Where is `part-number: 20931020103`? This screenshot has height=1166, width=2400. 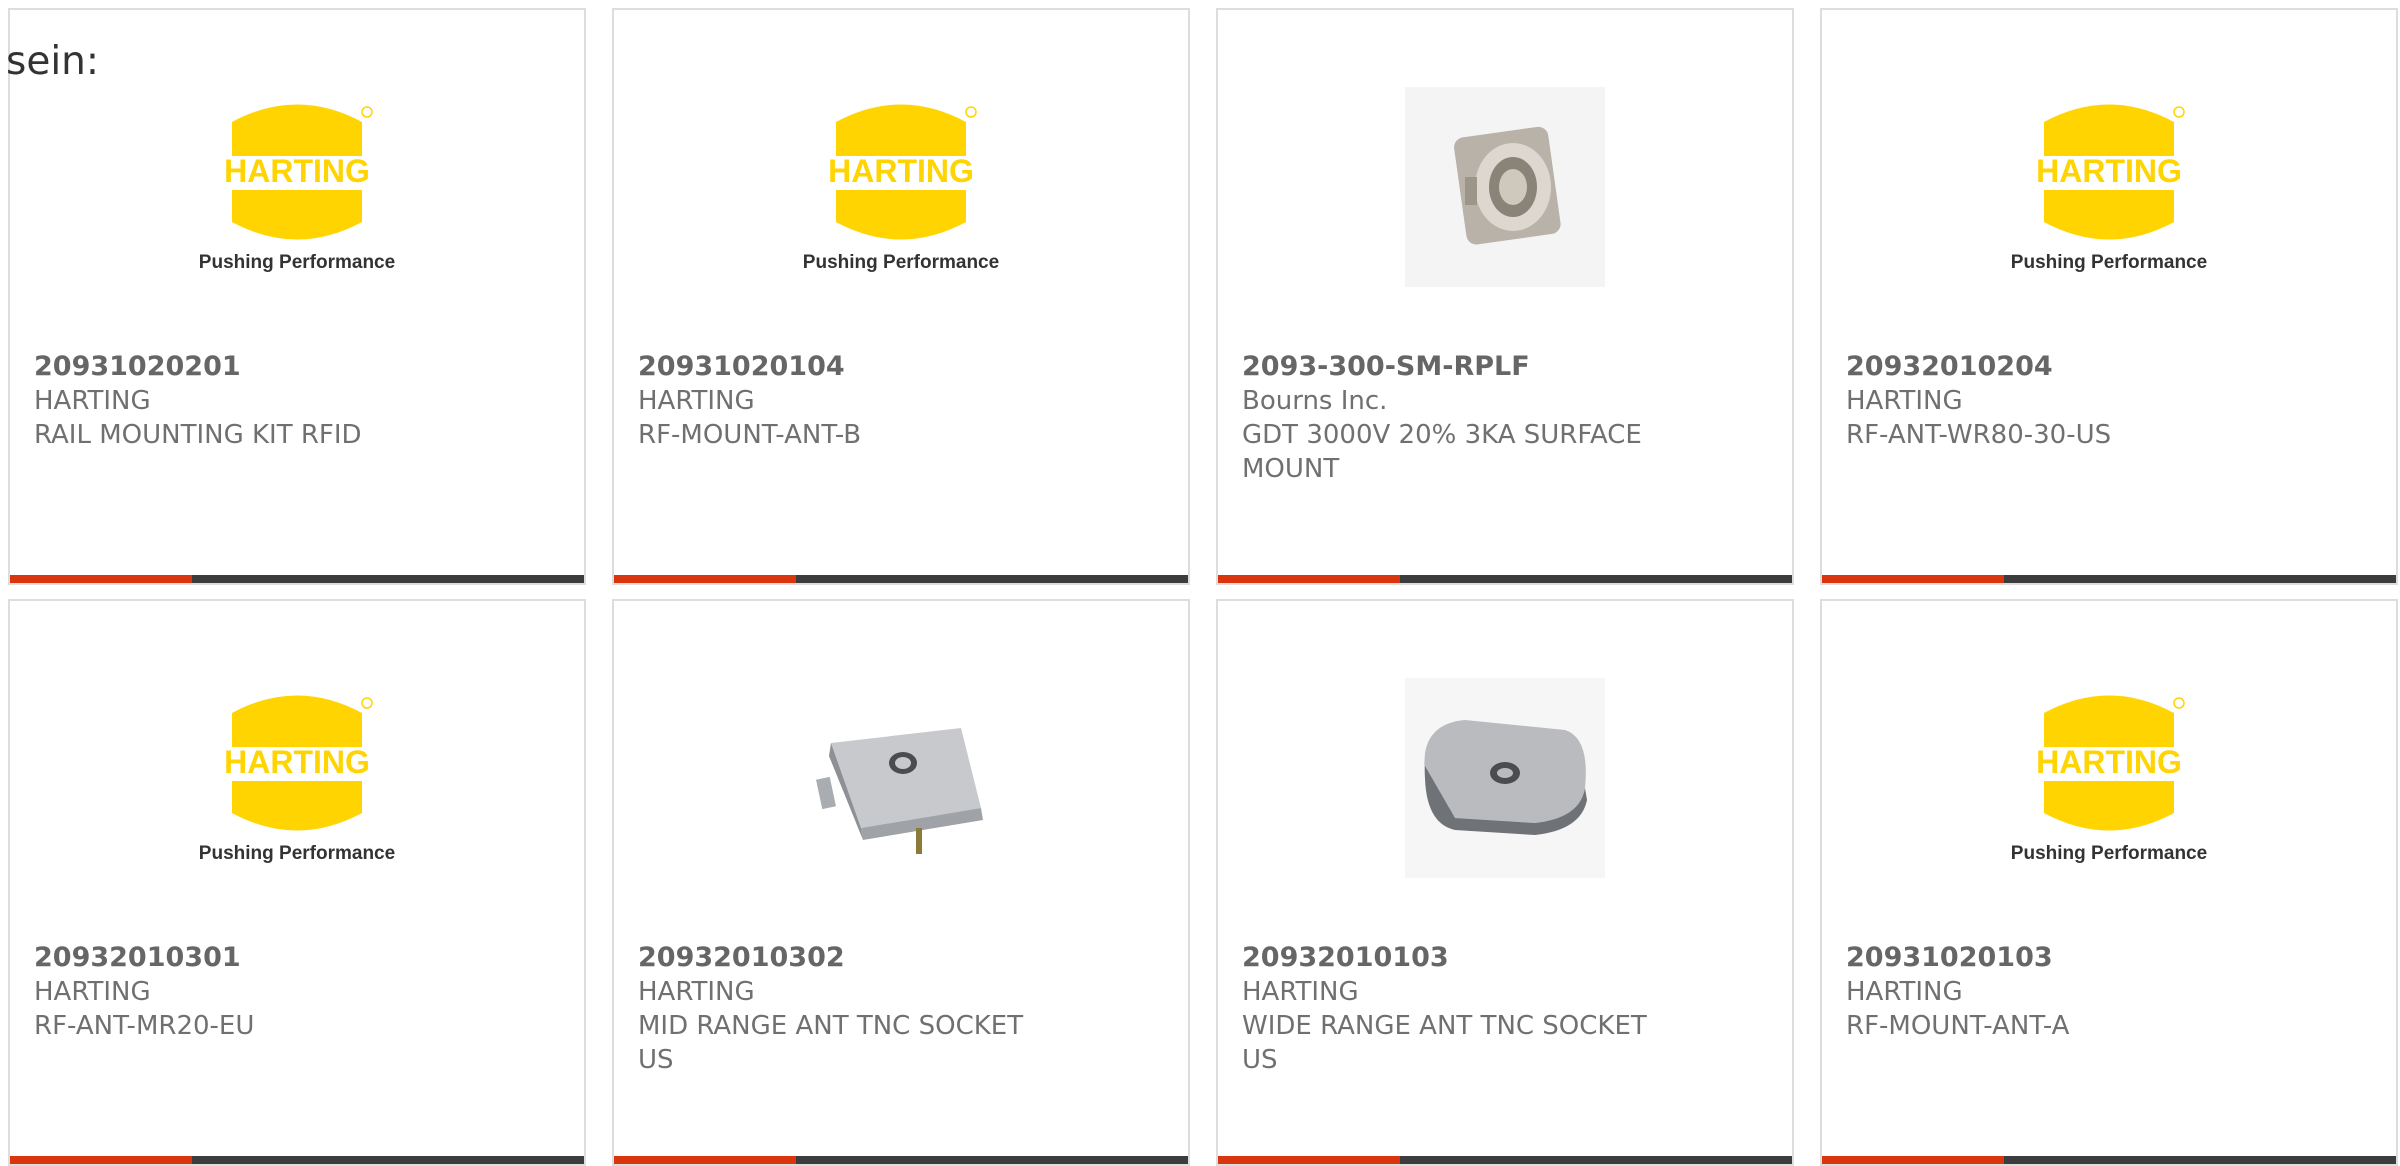 part-number: 20931020103 is located at coordinates (2056, 958).